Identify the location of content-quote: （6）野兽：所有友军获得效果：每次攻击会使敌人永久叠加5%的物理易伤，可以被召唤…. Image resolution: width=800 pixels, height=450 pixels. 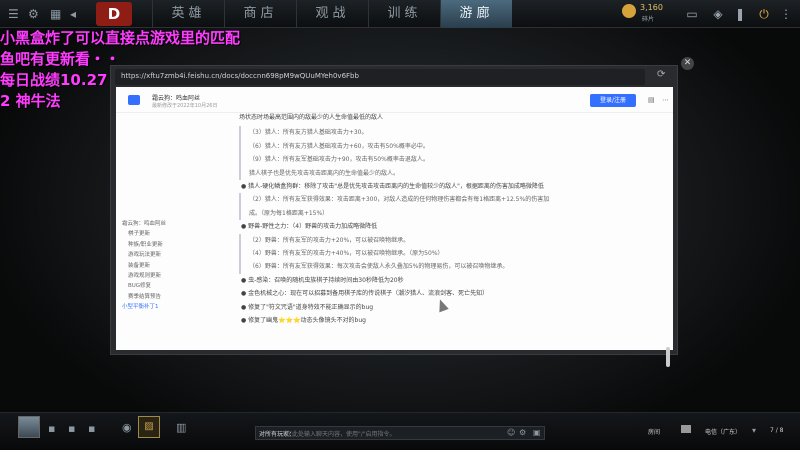
(399, 267).